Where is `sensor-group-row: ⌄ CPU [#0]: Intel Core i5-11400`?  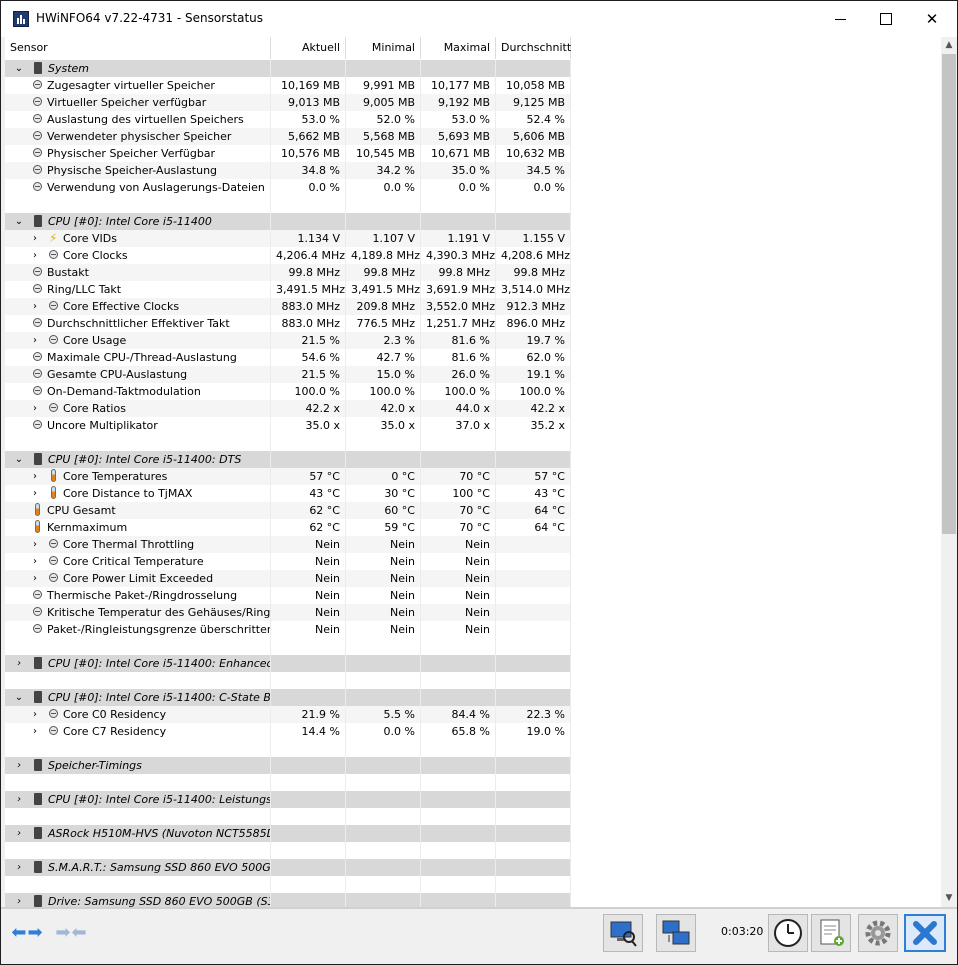
sensor-group-row: ⌄ CPU [#0]: Intel Core i5-11400 is located at coordinates (473, 221).